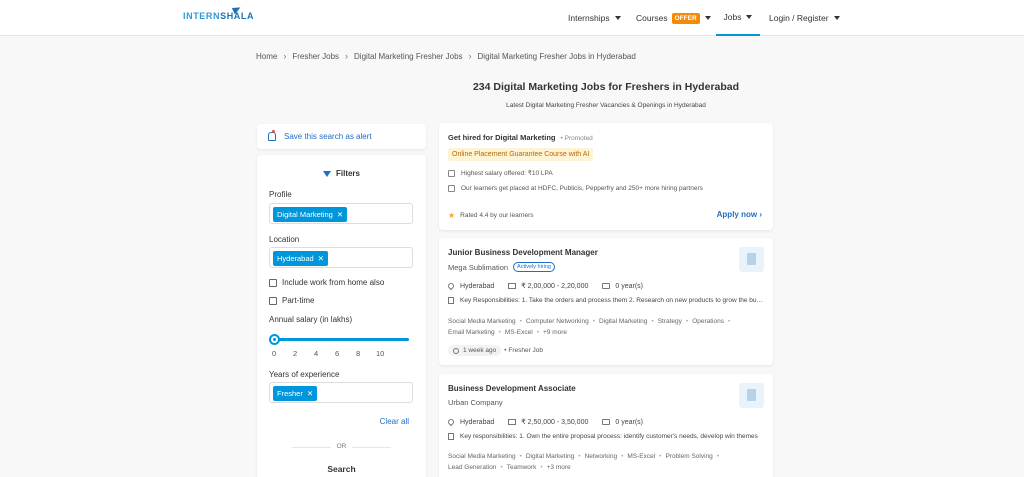 The image size is (1024, 477). I want to click on job-company-row: Mega Sublimation Actively hiring, so click(501, 267).